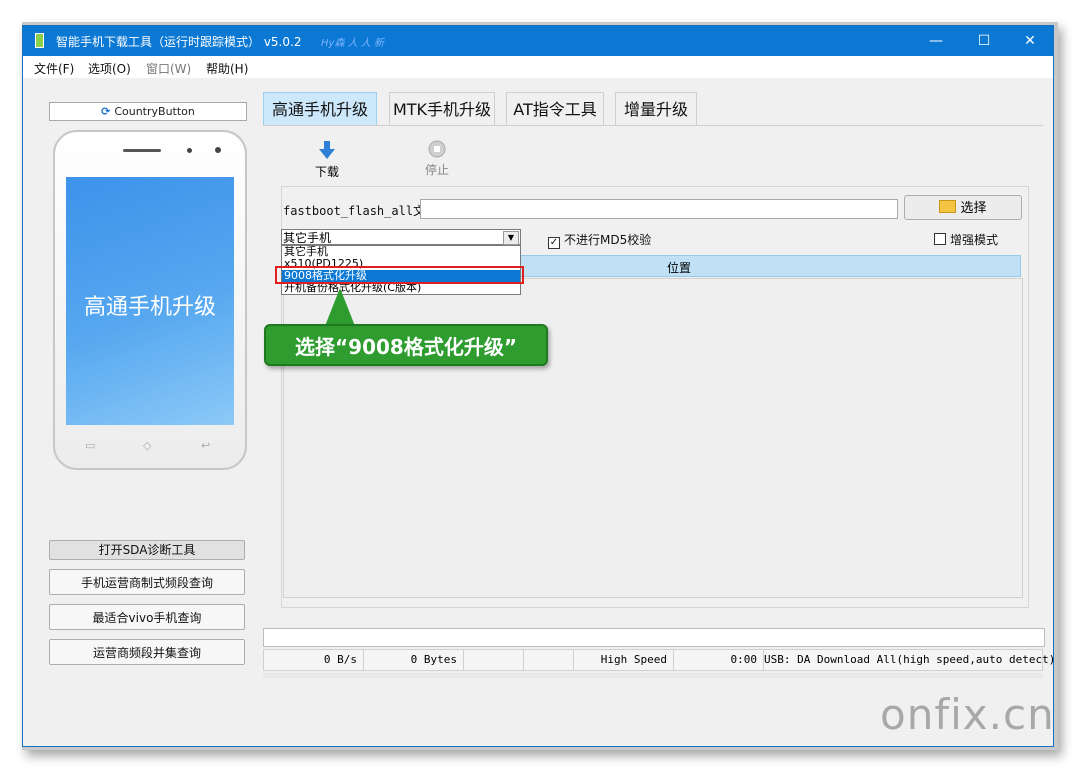 This screenshot has height=769, width=1083. I want to click on tab-mtk-upgrade: MTK手机升级, so click(442, 108).